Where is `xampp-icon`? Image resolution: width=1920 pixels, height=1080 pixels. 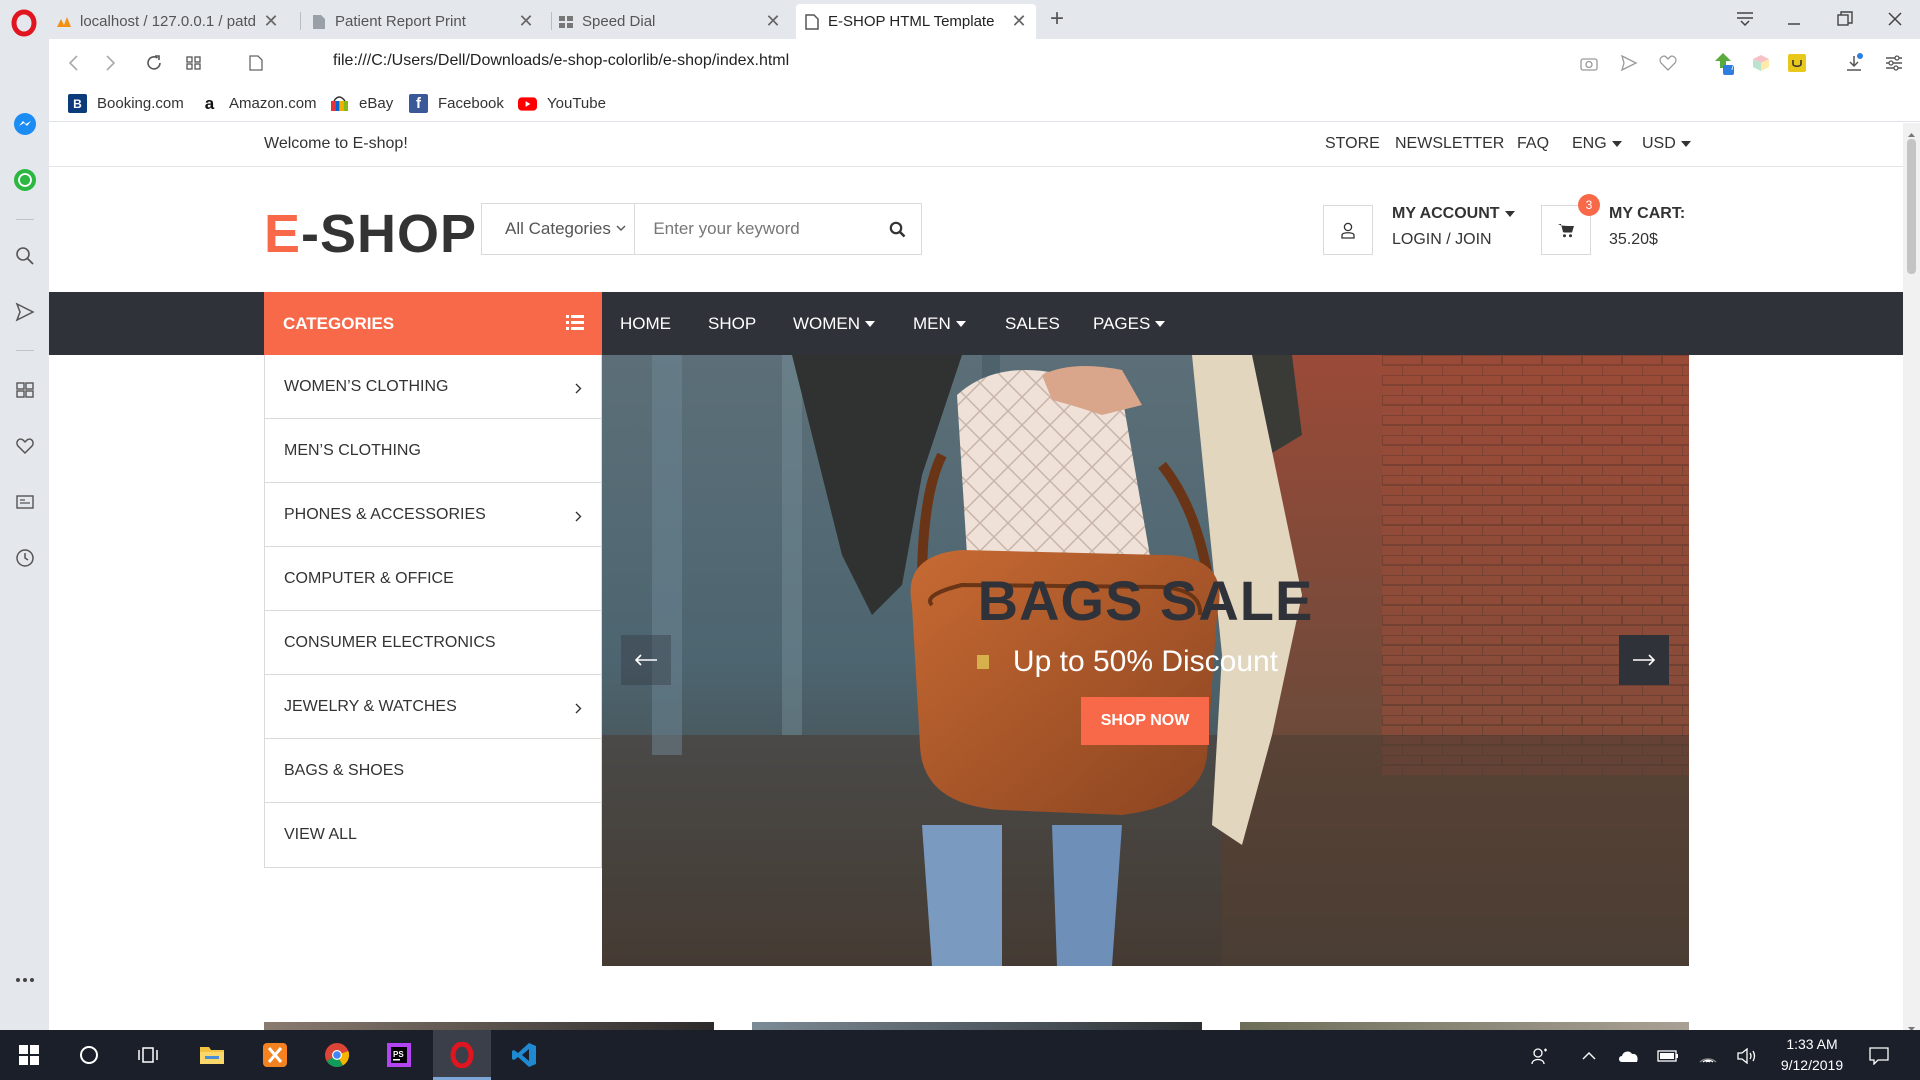 xampp-icon is located at coordinates (275, 1055).